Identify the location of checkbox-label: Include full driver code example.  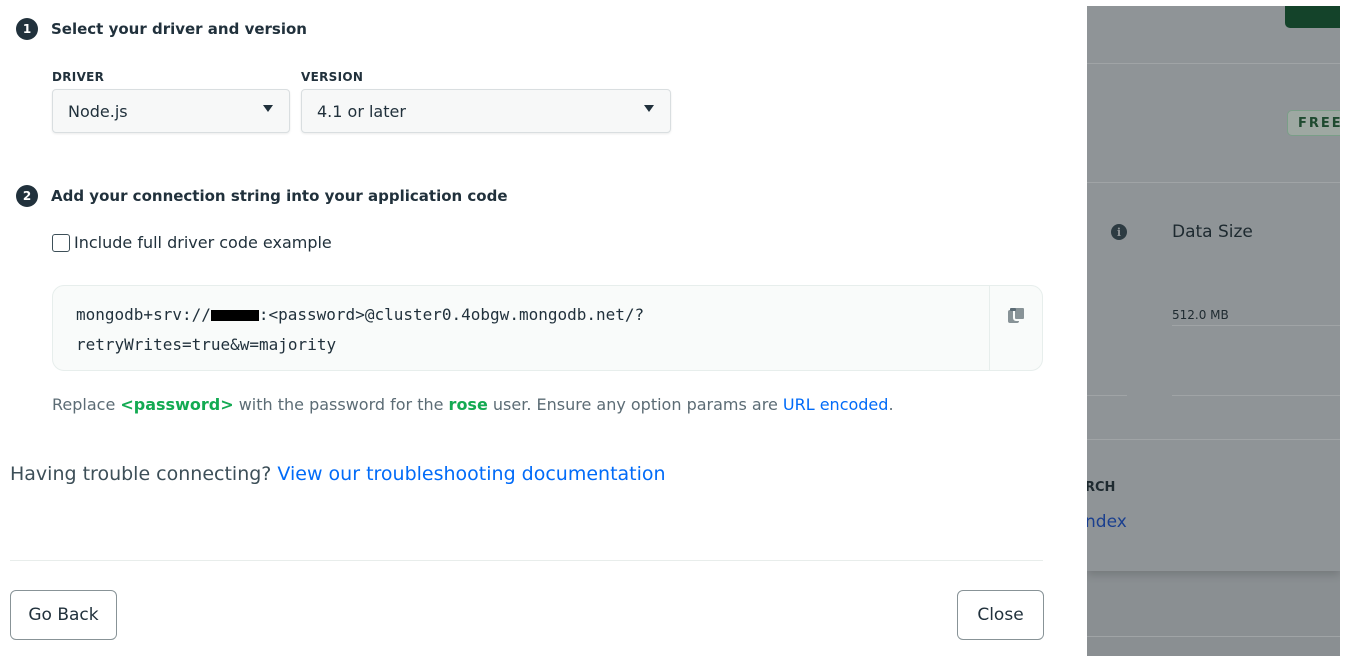
(203, 242).